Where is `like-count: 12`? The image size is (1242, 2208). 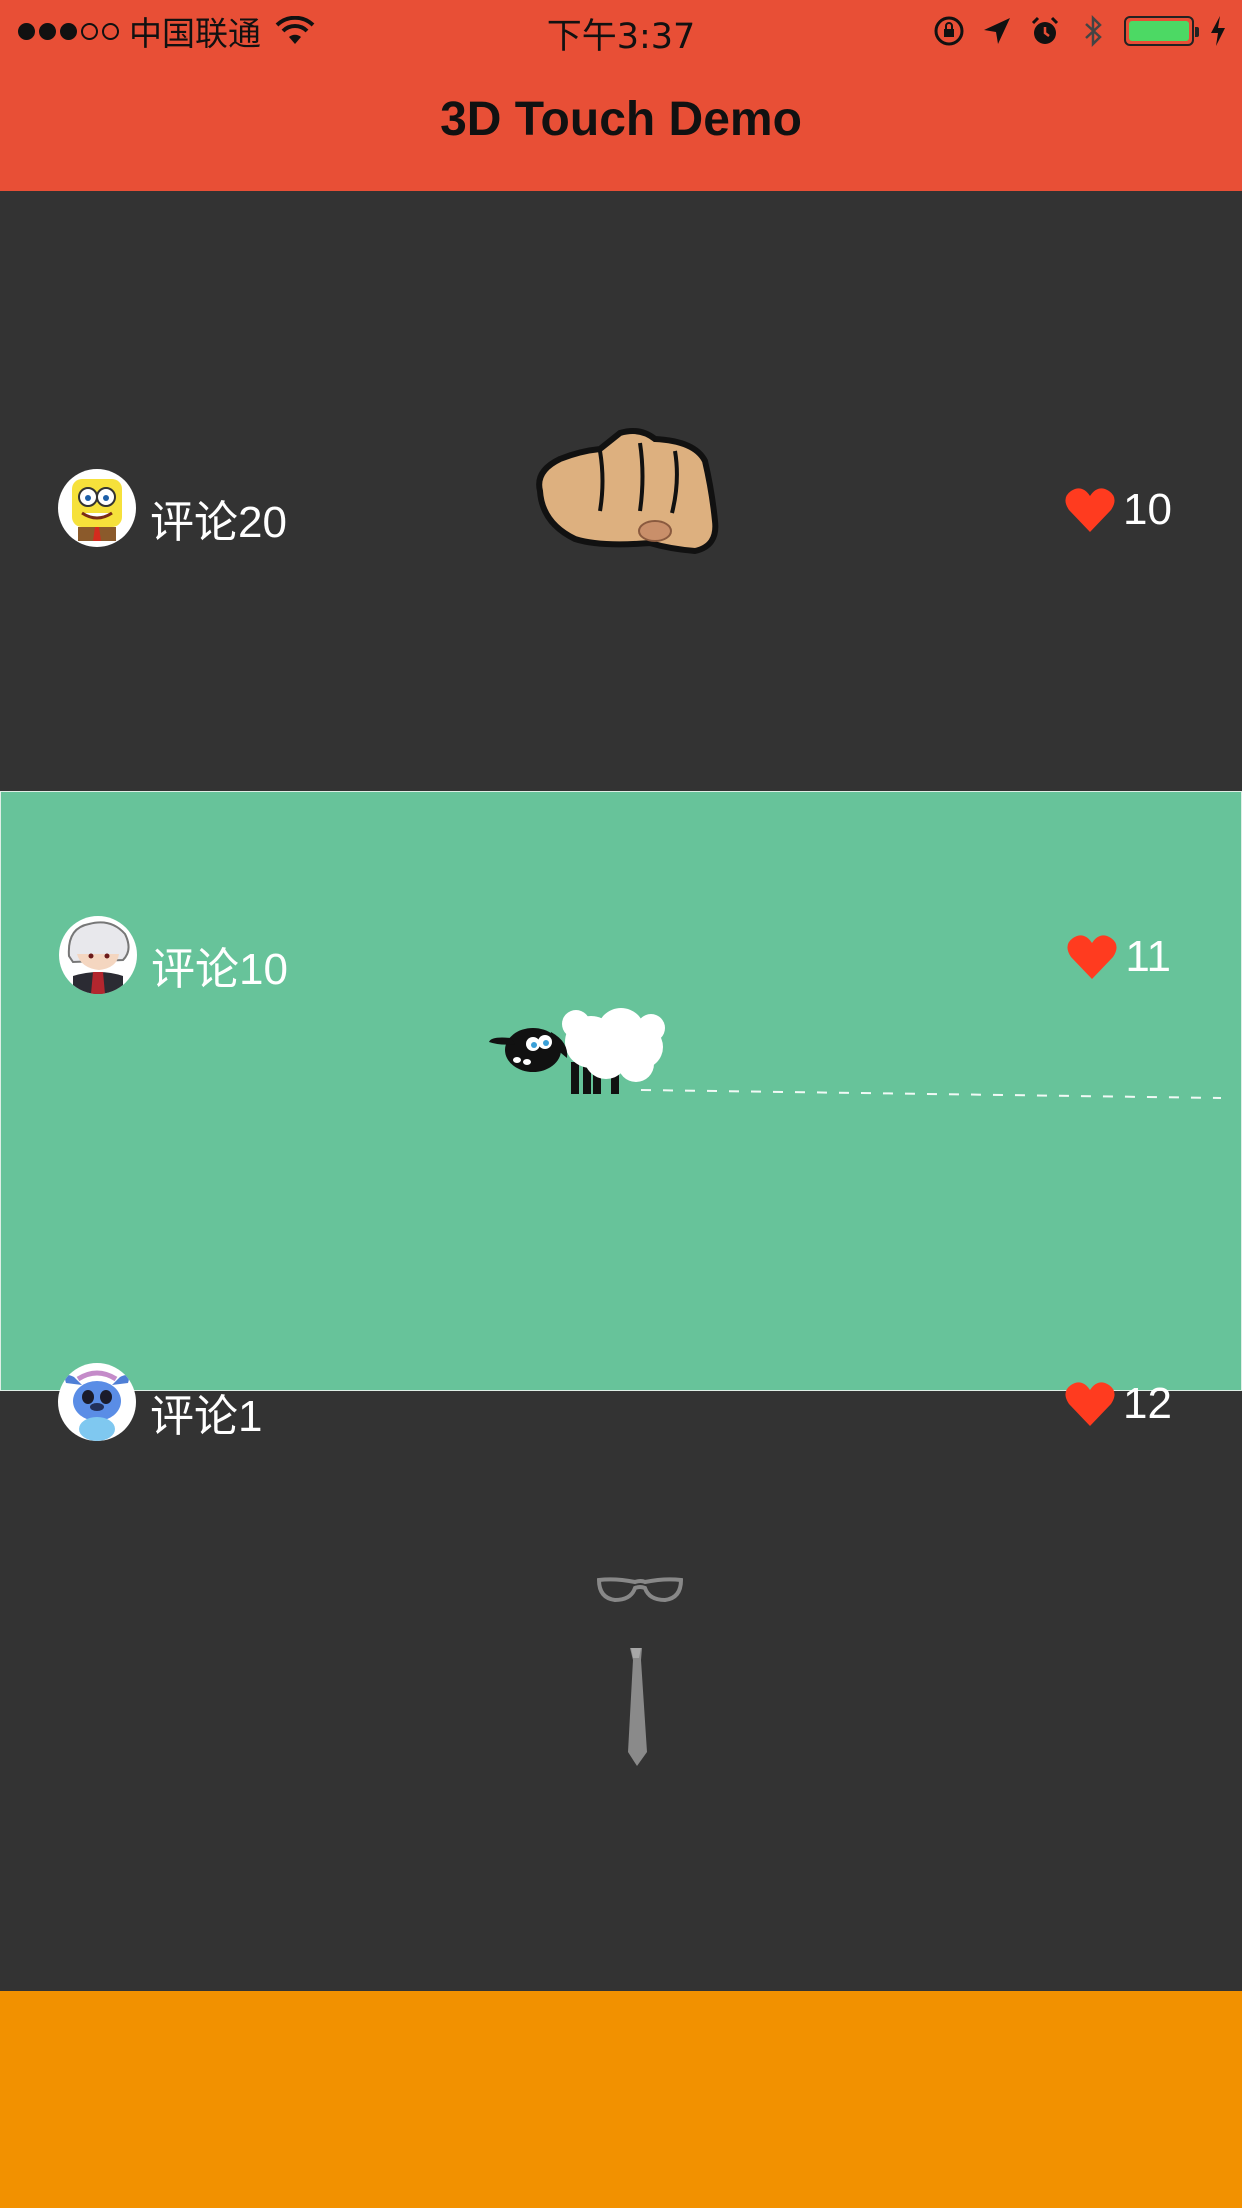
like-count: 12 is located at coordinates (1147, 1403).